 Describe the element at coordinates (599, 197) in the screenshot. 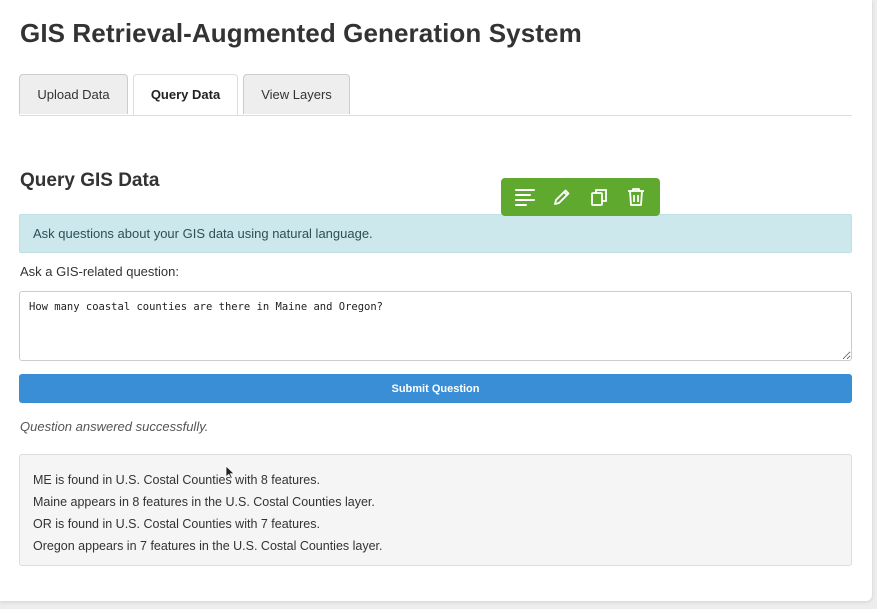

I see `copy-icon` at that location.